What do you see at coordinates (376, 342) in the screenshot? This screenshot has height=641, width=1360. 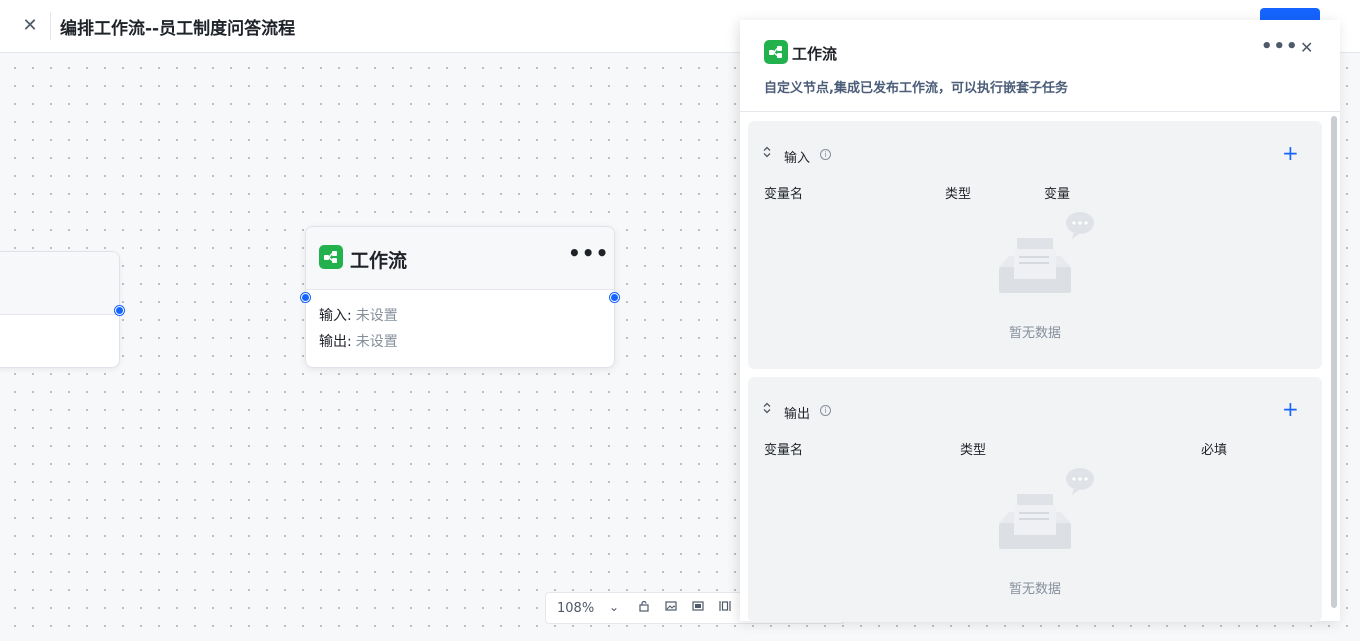 I see `node-output-value: 未设置` at bounding box center [376, 342].